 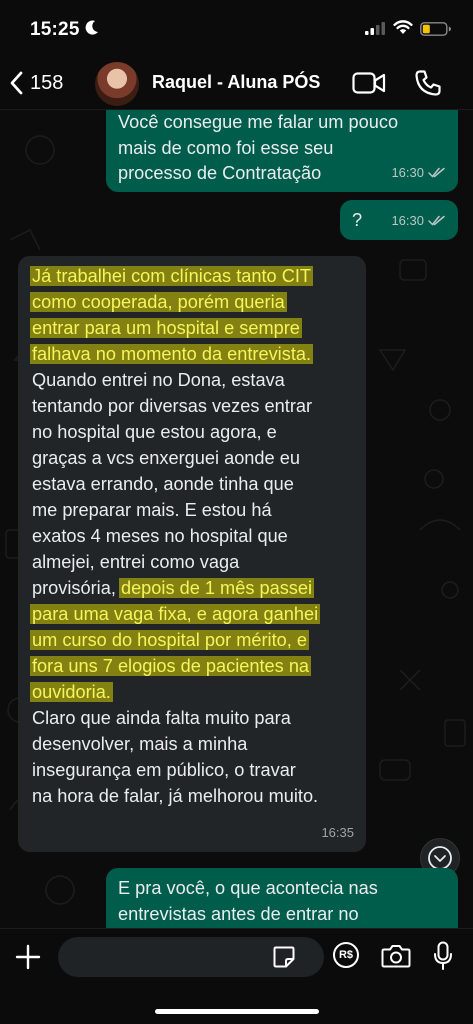 I want to click on attach-plus-icon, so click(x=28, y=957).